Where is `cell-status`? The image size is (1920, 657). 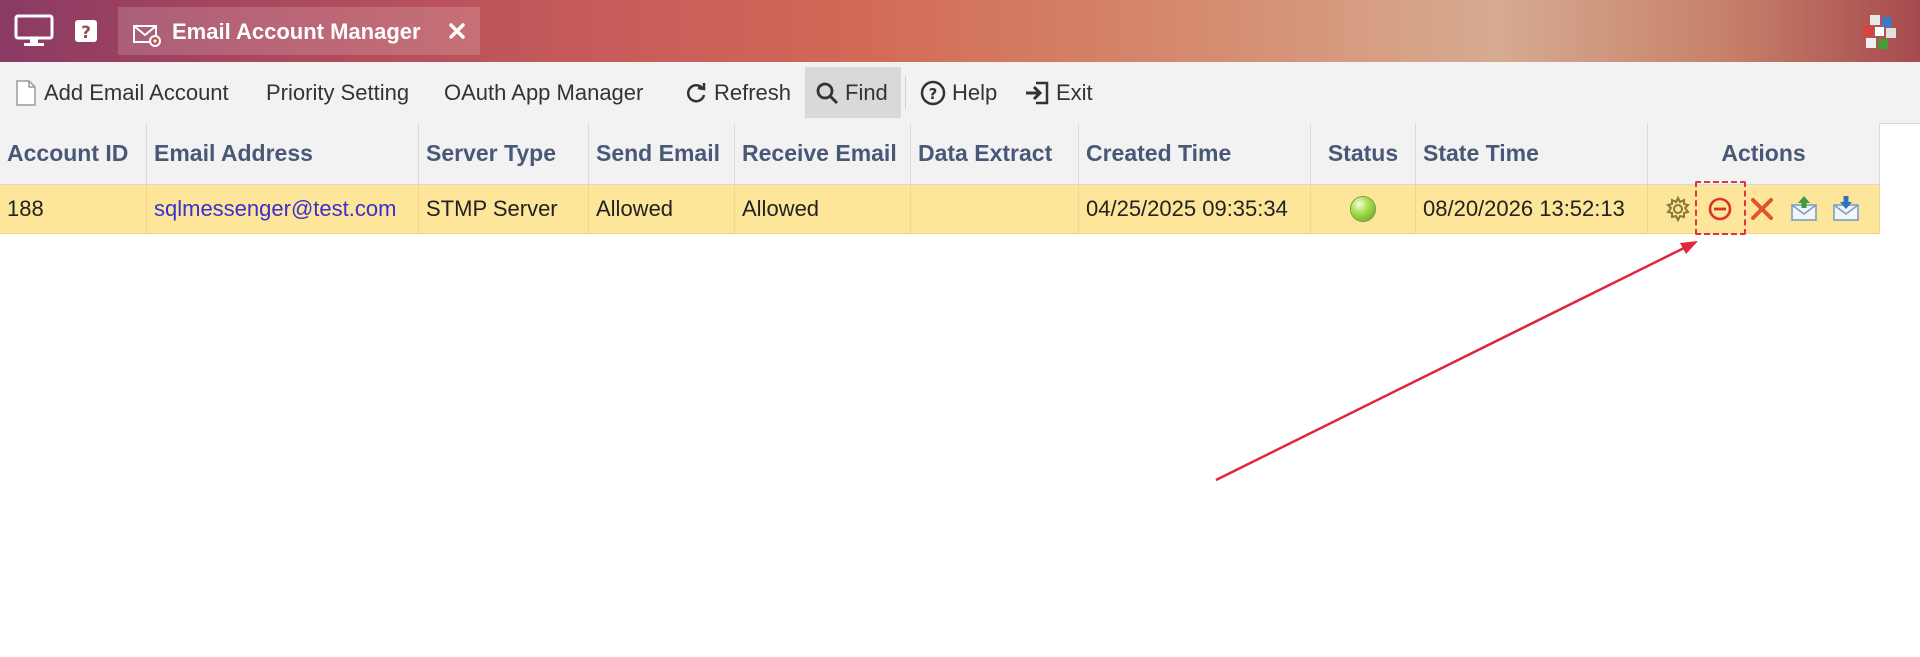
cell-status is located at coordinates (1363, 209).